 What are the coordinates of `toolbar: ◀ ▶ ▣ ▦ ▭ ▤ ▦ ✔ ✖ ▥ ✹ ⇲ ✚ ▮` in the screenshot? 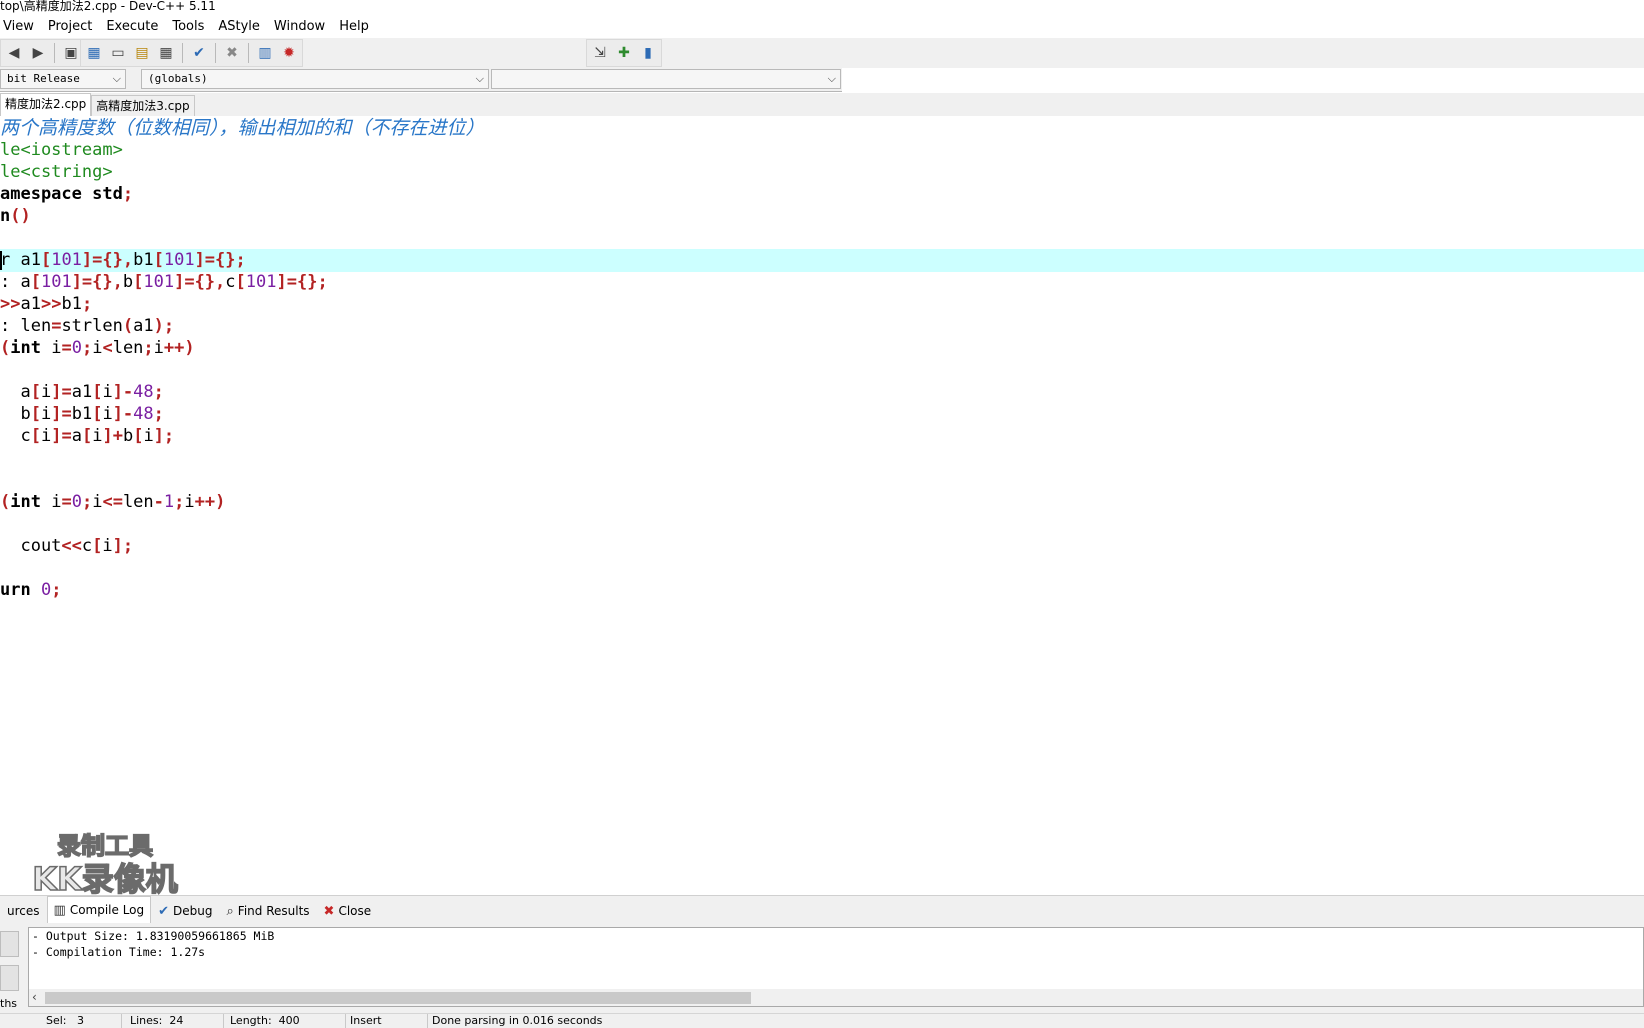 It's located at (822, 53).